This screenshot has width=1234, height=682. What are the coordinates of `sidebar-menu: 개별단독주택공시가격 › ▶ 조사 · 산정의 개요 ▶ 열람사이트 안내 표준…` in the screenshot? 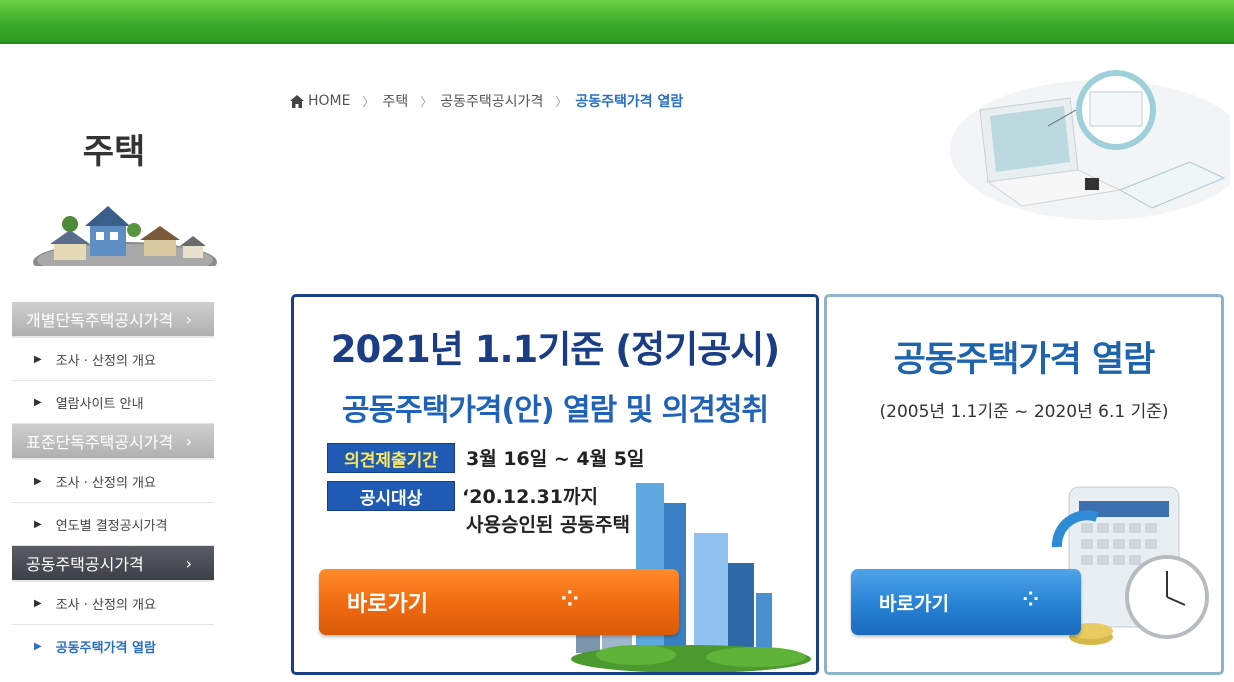 It's located at (113, 485).